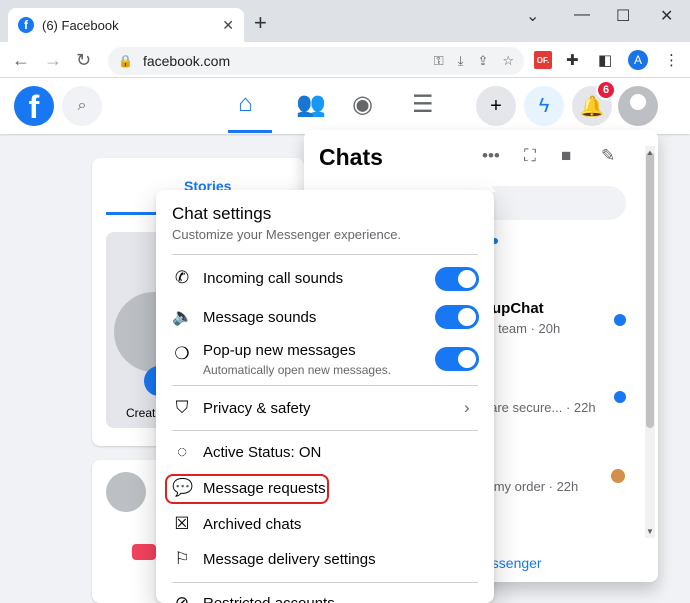 The height and width of the screenshot is (603, 690). Describe the element at coordinates (529, 486) in the screenshot. I see `chat-item-snippet: el my order · 22h` at that location.